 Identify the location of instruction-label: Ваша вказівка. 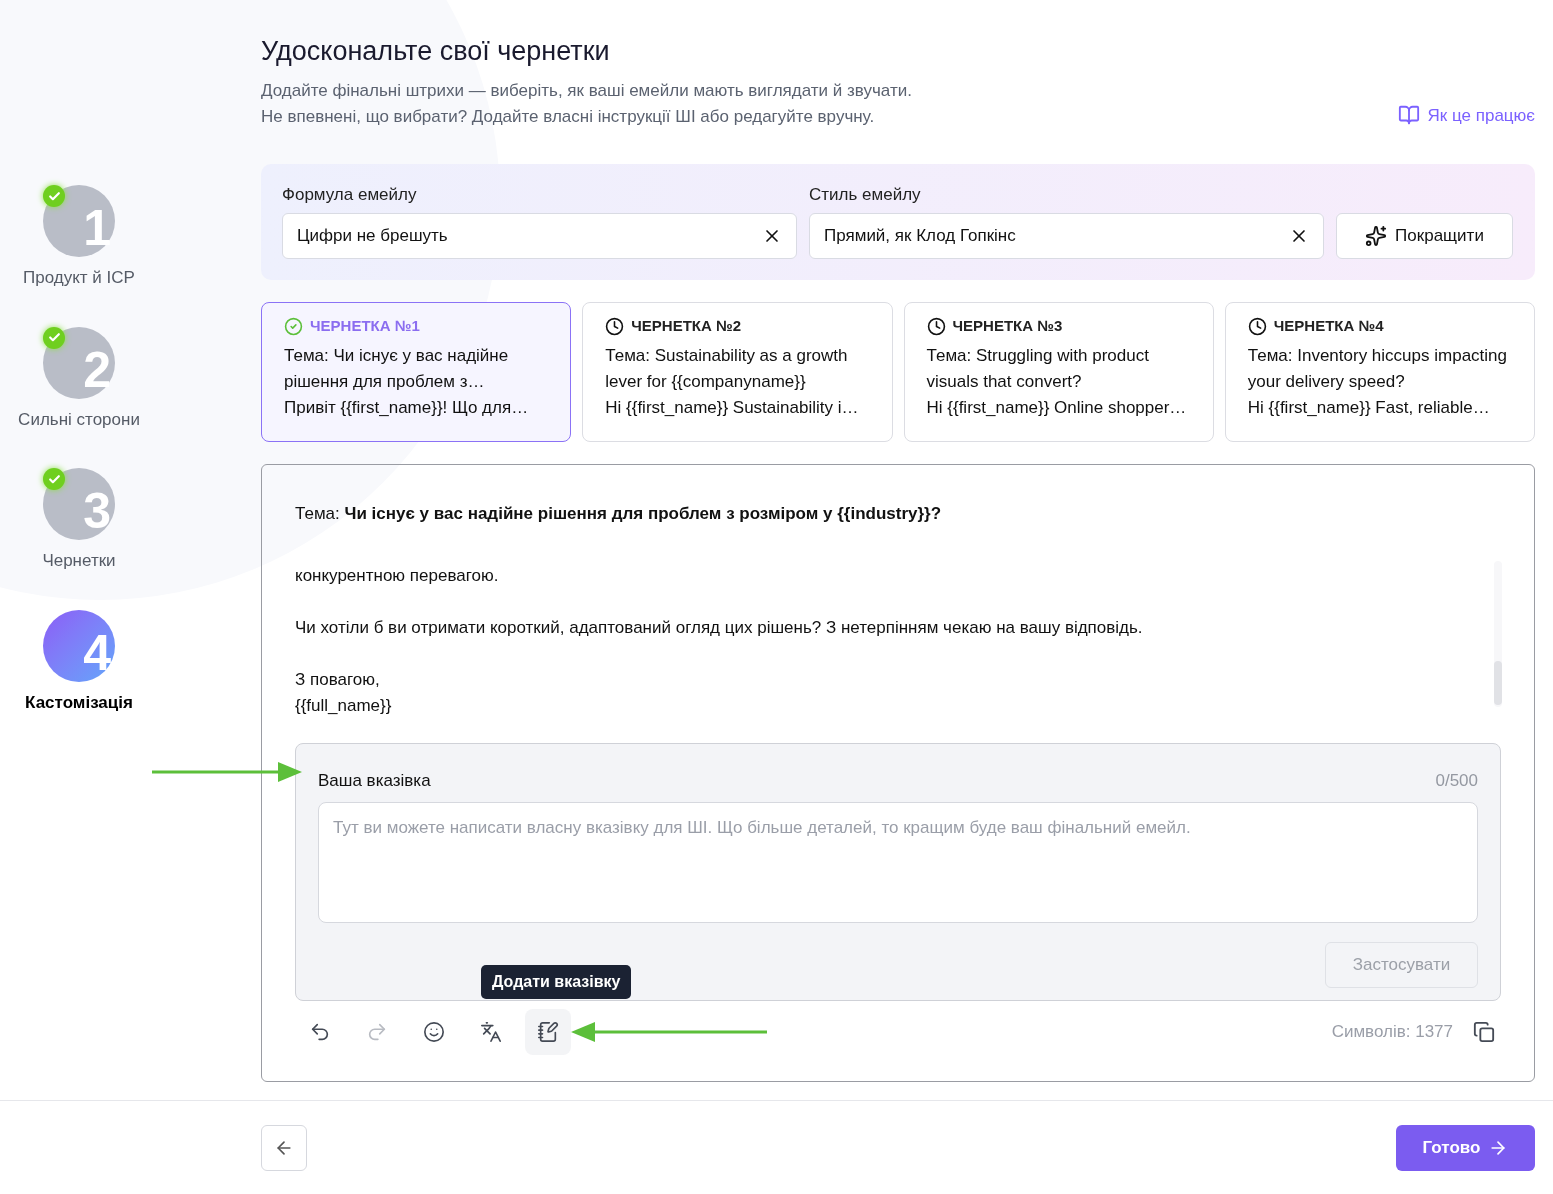
(374, 780).